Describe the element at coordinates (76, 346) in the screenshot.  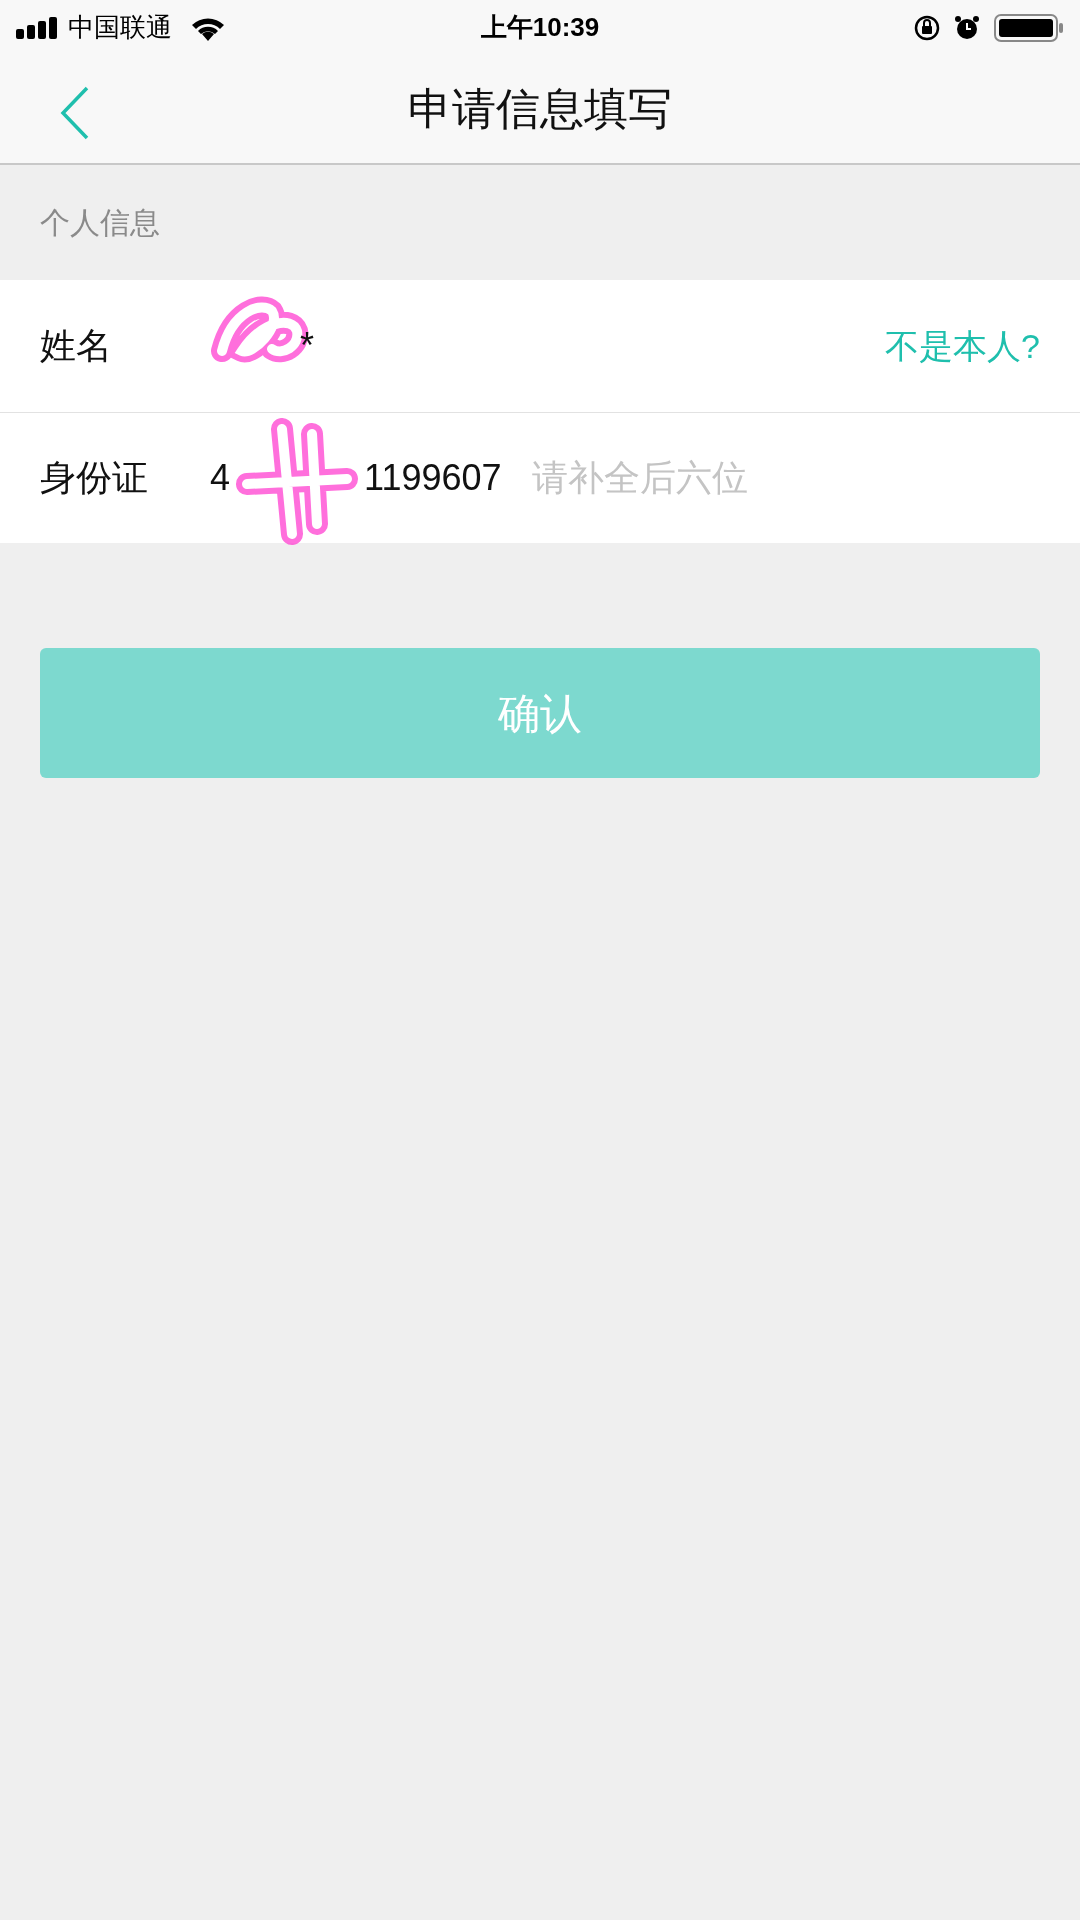
I see `field-label: 姓名` at that location.